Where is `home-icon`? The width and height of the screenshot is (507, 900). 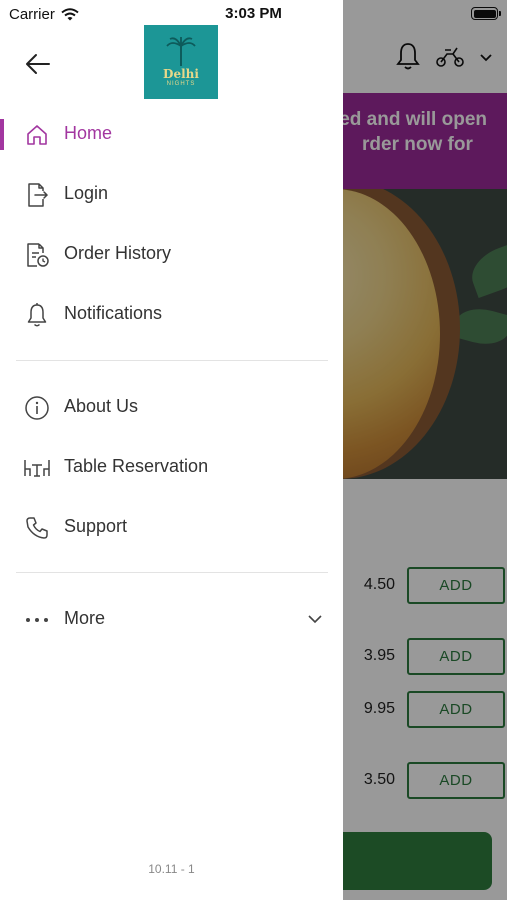
home-icon is located at coordinates (37, 135).